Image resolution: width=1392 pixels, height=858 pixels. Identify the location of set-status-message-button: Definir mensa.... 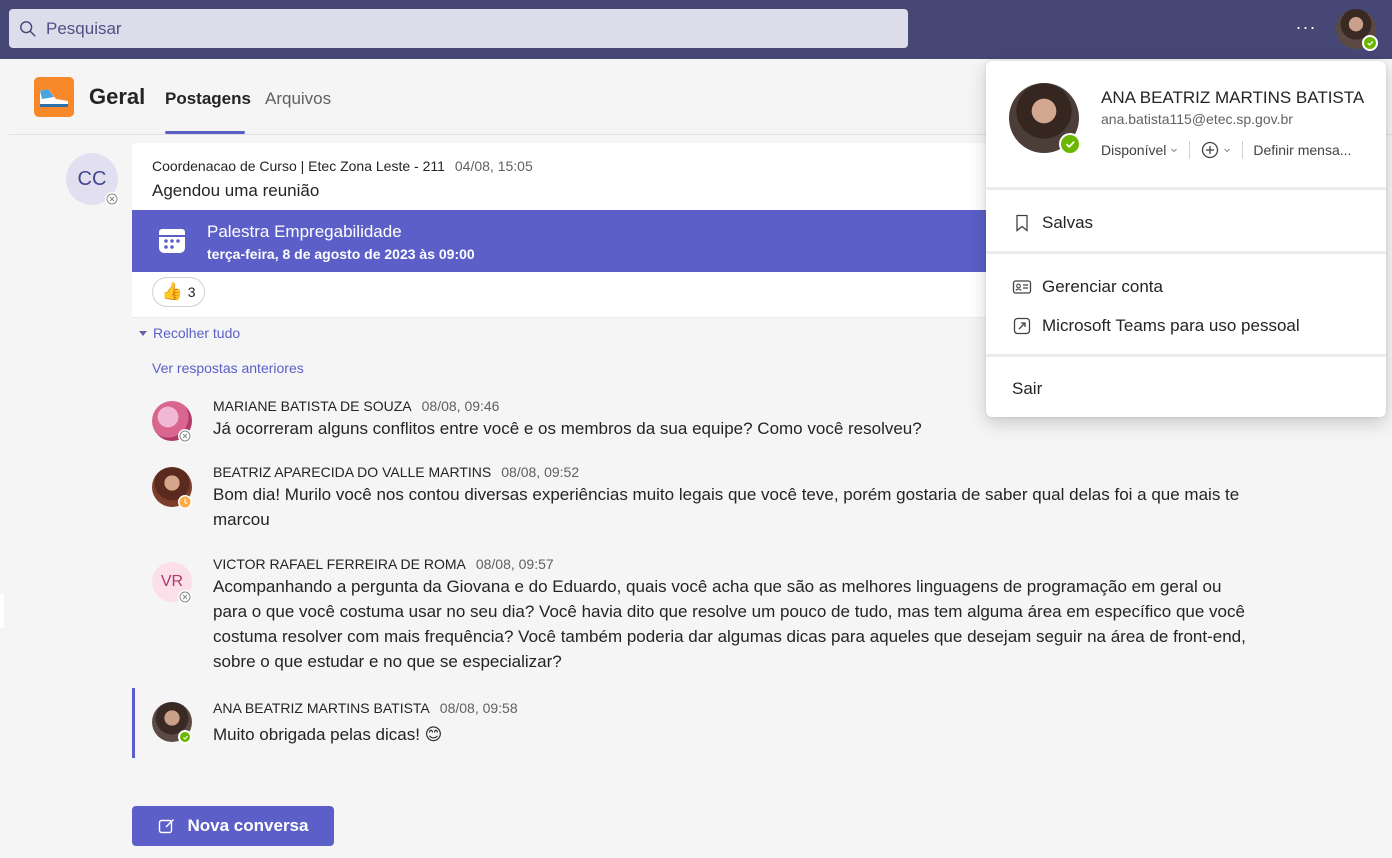
(1302, 150).